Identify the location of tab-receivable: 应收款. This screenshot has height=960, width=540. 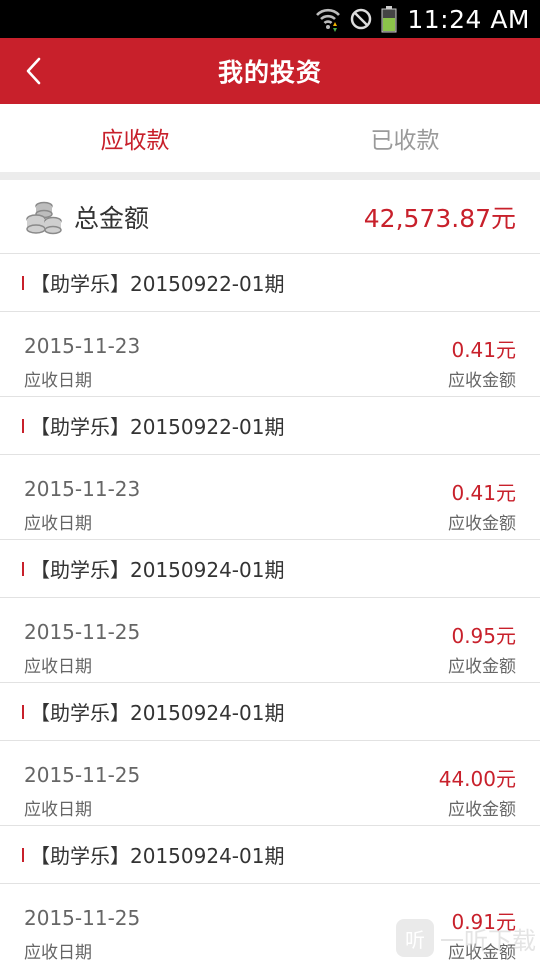
(135, 138).